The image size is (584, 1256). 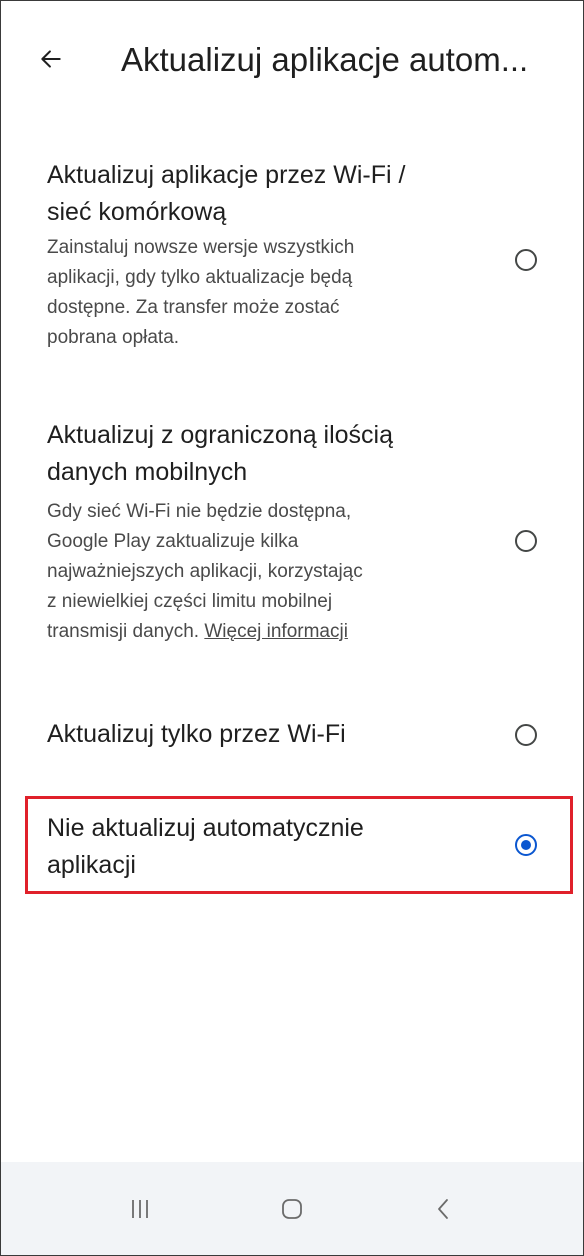 I want to click on option-title: Aktualizuj tylko przez Wi-Fi, so click(x=196, y=734).